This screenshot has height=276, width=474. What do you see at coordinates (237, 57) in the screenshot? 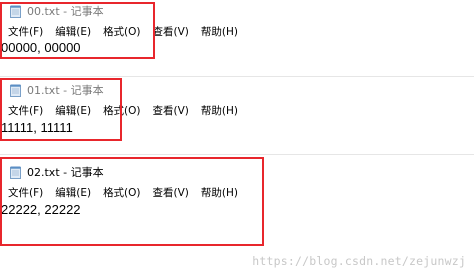
I see `text-editor: 00000, 00000` at bounding box center [237, 57].